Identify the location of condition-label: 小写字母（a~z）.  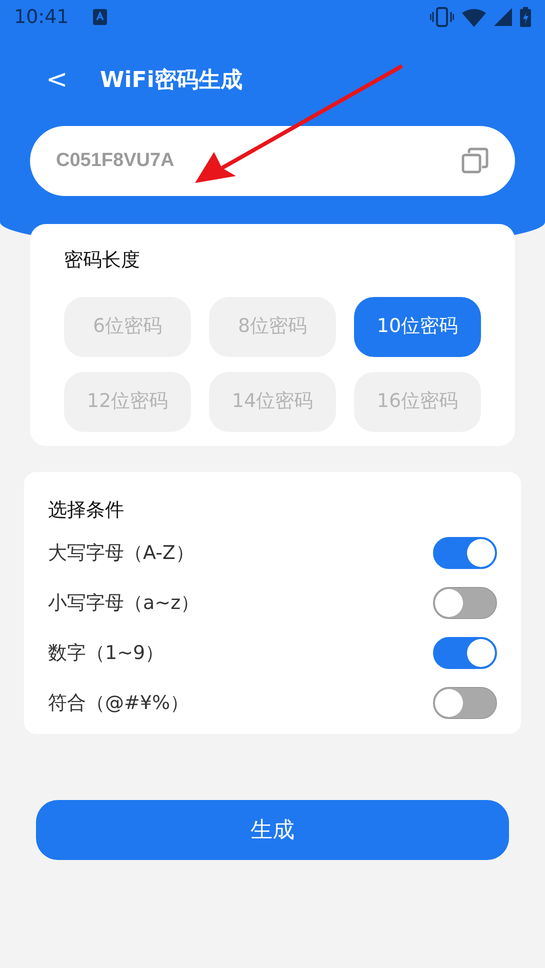
(124, 603).